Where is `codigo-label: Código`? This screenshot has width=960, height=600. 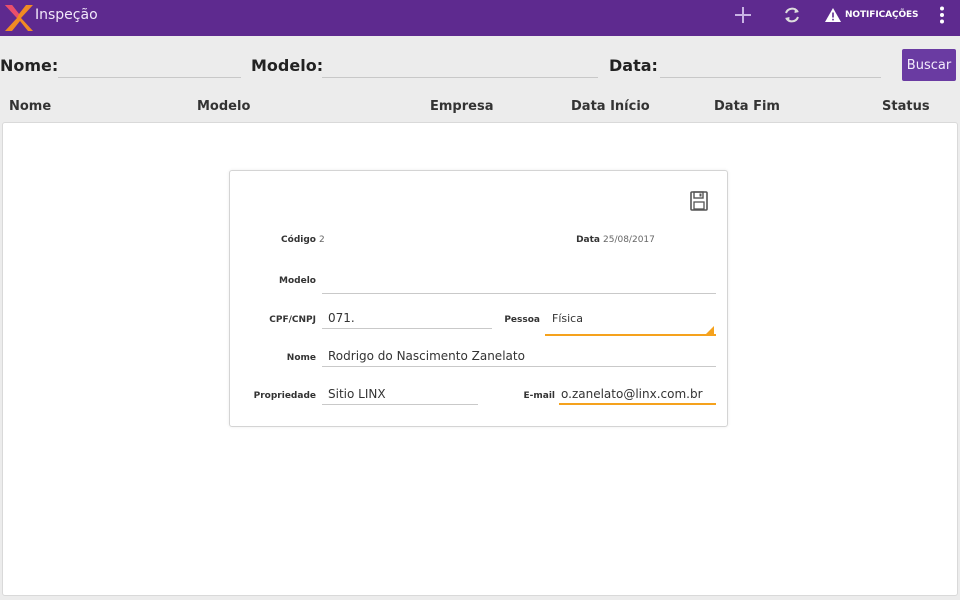
codigo-label: Código is located at coordinates (298, 240).